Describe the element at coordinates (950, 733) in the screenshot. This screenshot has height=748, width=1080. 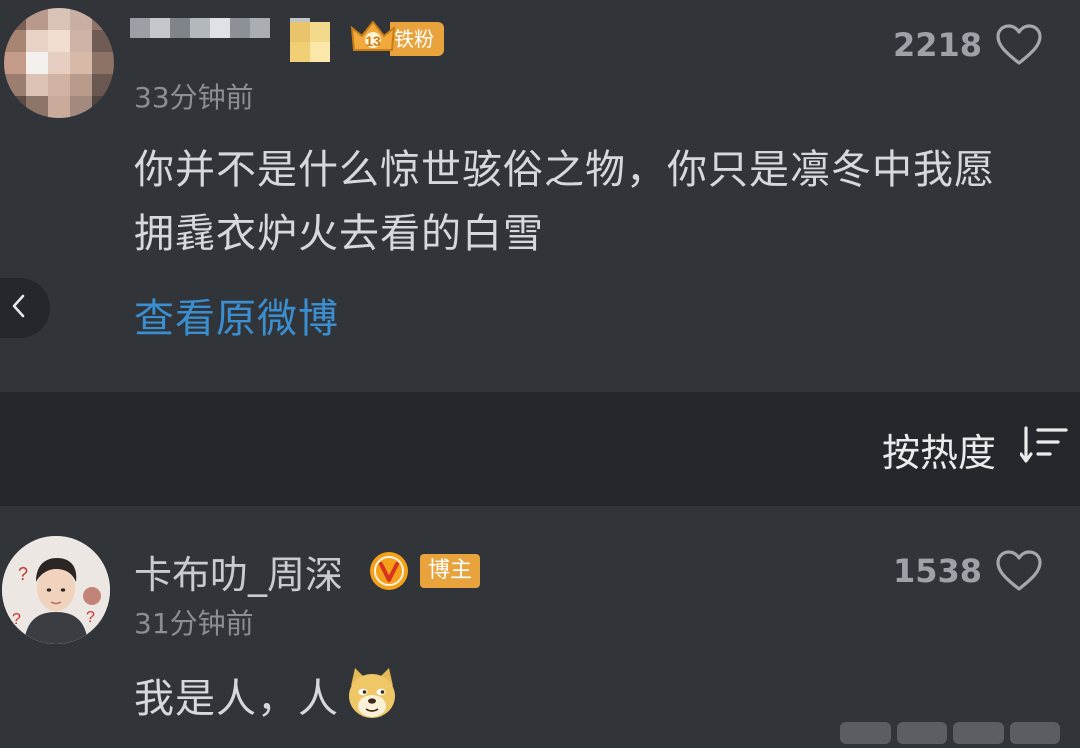
I see `watermark` at that location.